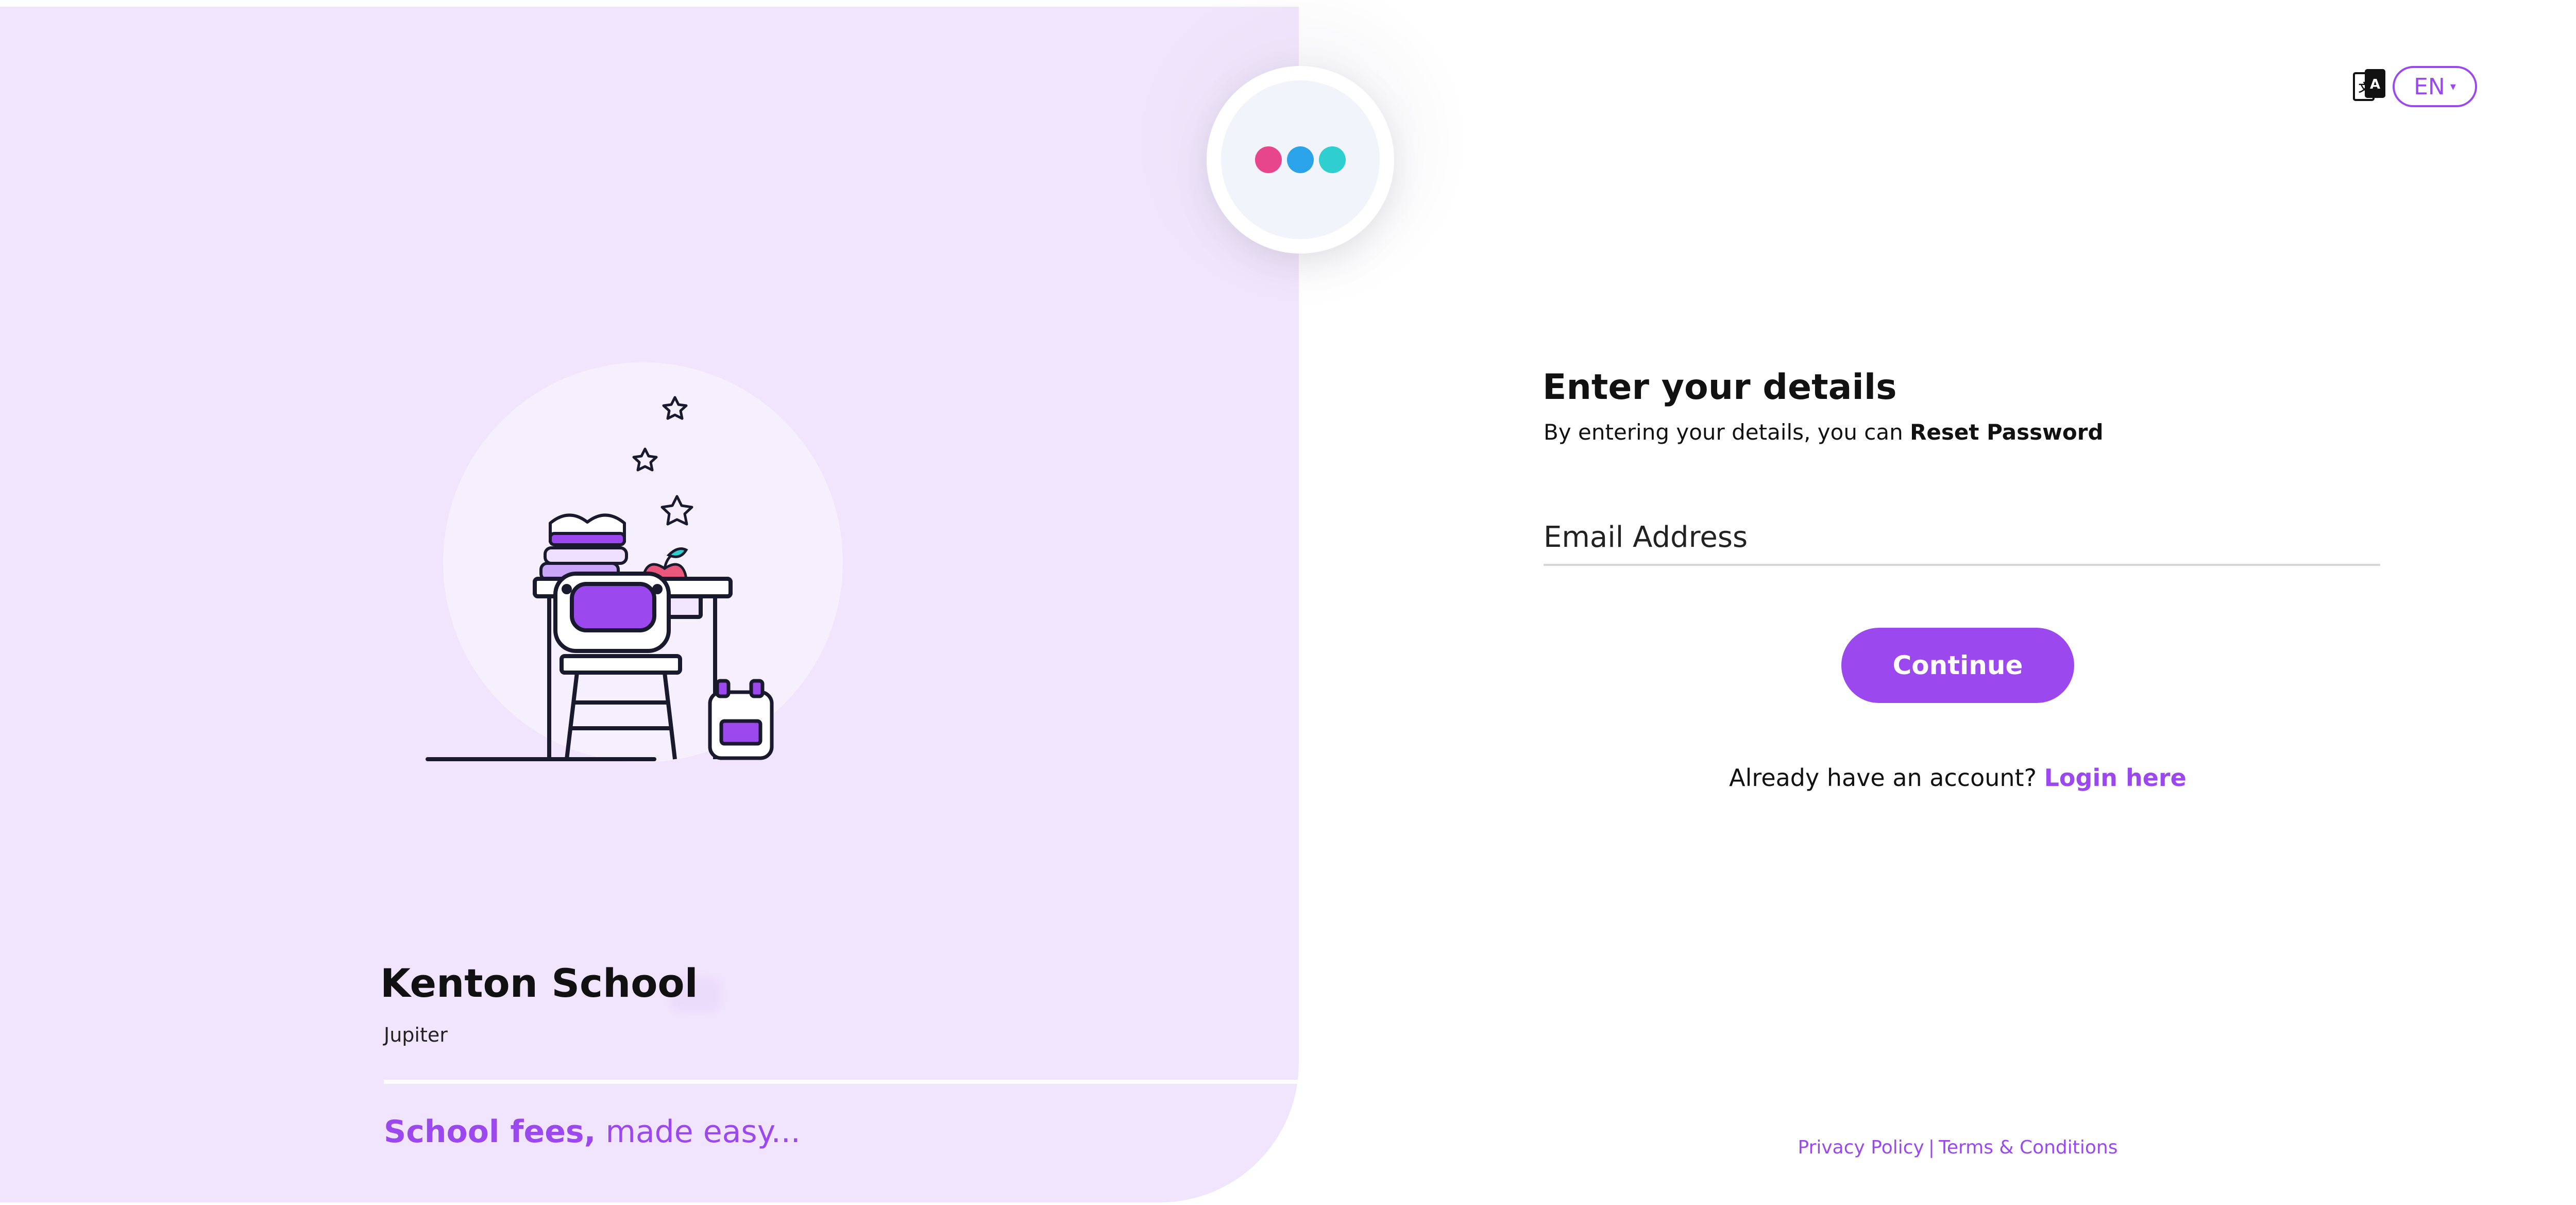  I want to click on app-logo, so click(1300, 160).